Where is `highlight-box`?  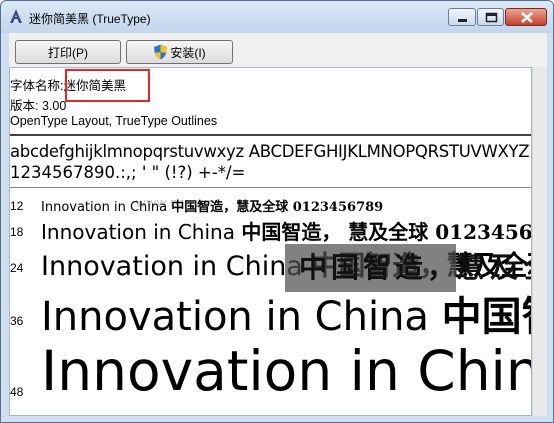 highlight-box is located at coordinates (107, 85).